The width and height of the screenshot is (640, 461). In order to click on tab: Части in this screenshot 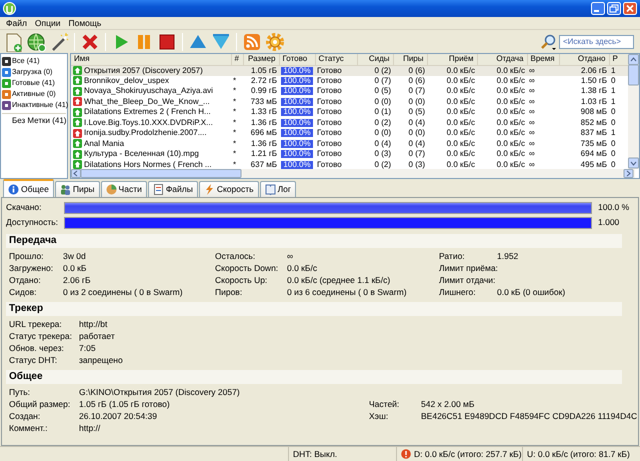, I will do `click(123, 189)`.